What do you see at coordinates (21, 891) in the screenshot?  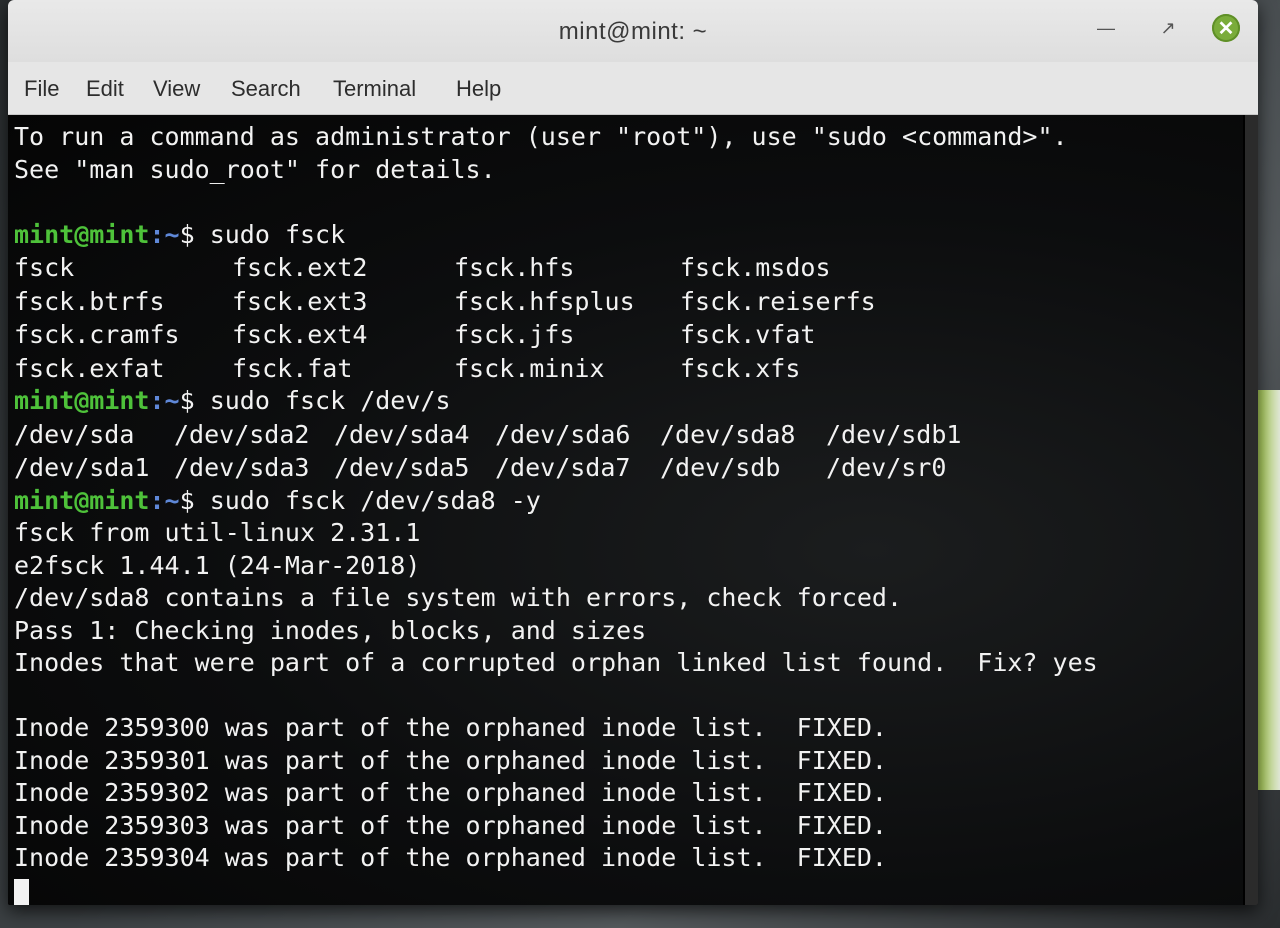 I see `terminal-cursor` at bounding box center [21, 891].